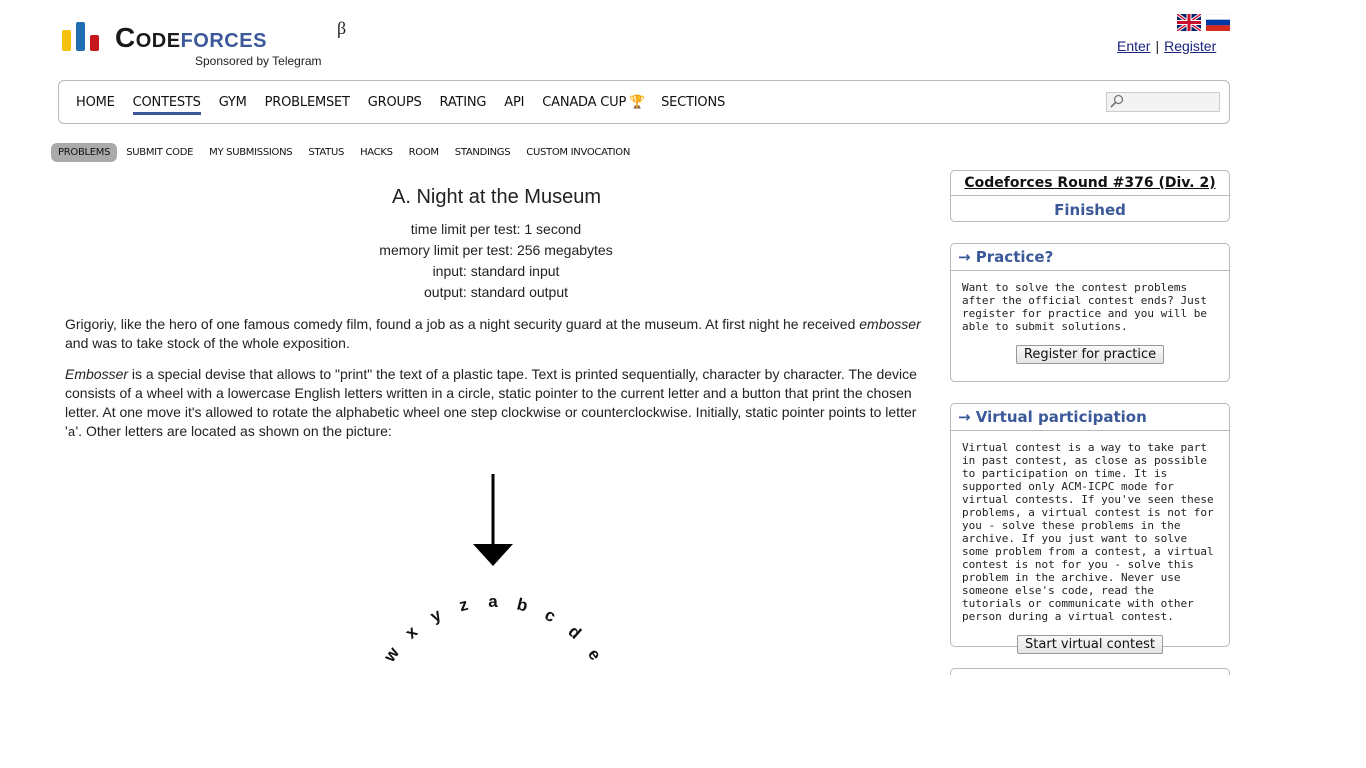 The height and width of the screenshot is (768, 1366). I want to click on trophy-icon: 🏆, so click(637, 102).